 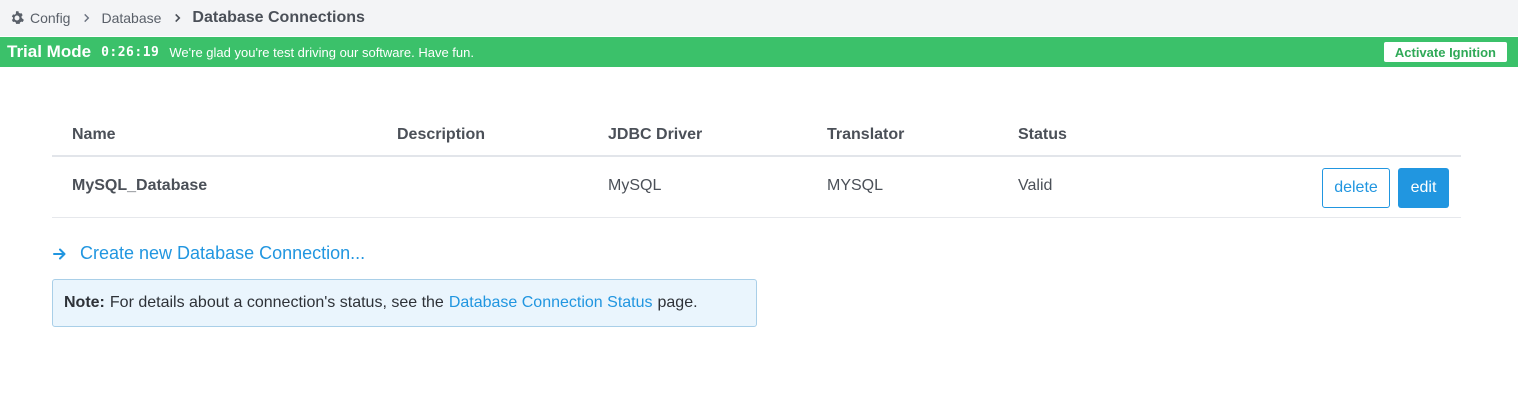 What do you see at coordinates (1423, 188) in the screenshot?
I see `edit-button: edit` at bounding box center [1423, 188].